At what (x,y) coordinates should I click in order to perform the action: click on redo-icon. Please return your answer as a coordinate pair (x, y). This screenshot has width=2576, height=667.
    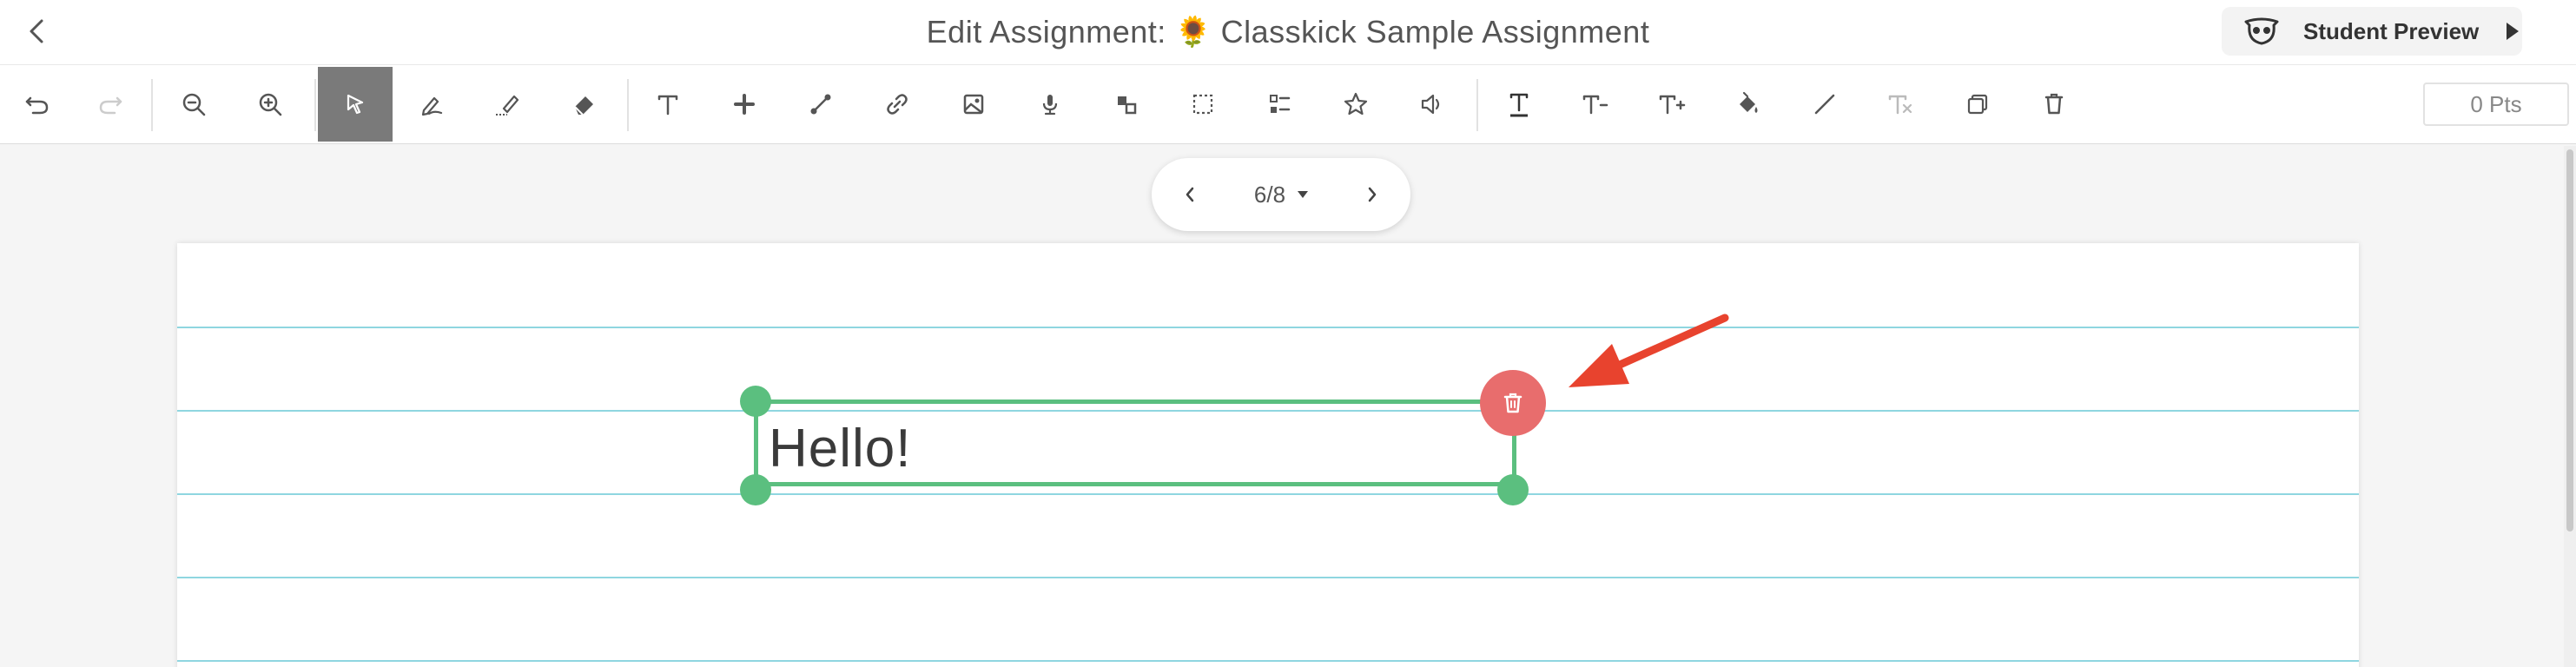
    Looking at the image, I should click on (111, 105).